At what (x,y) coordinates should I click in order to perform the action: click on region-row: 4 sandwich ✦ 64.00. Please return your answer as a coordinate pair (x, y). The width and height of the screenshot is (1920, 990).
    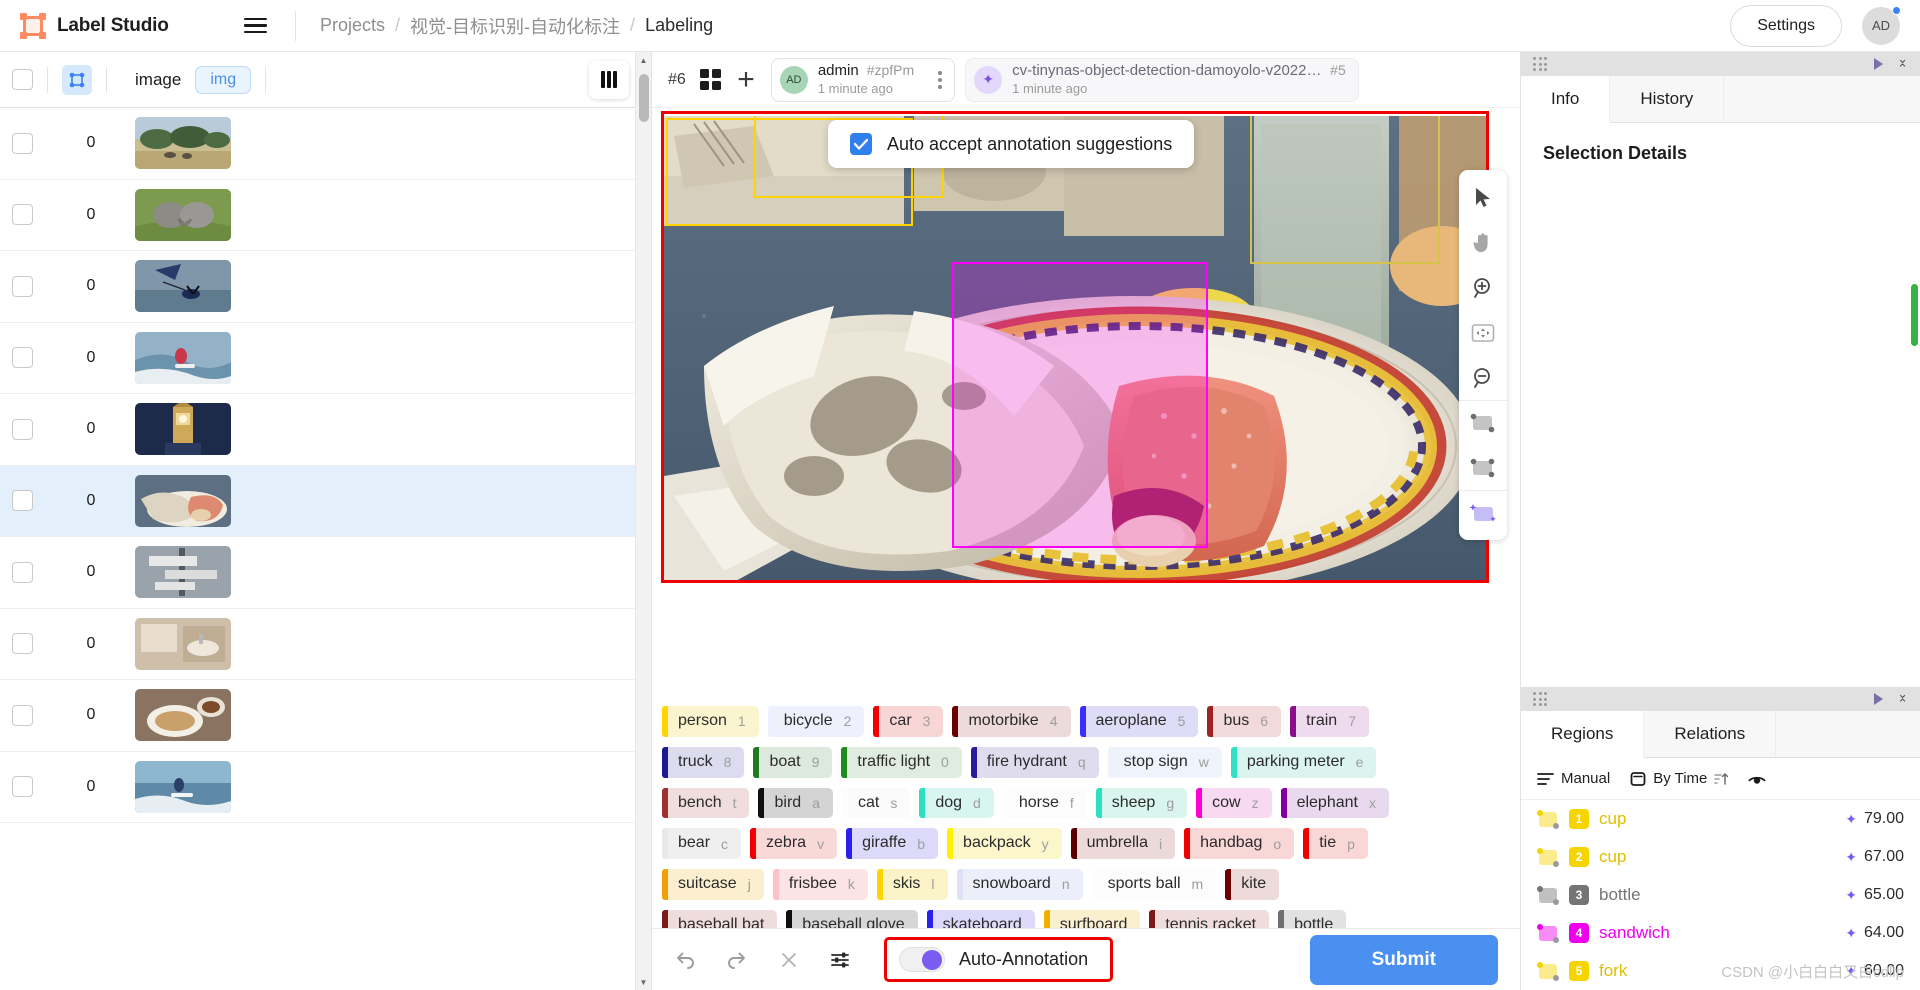
    Looking at the image, I should click on (1720, 933).